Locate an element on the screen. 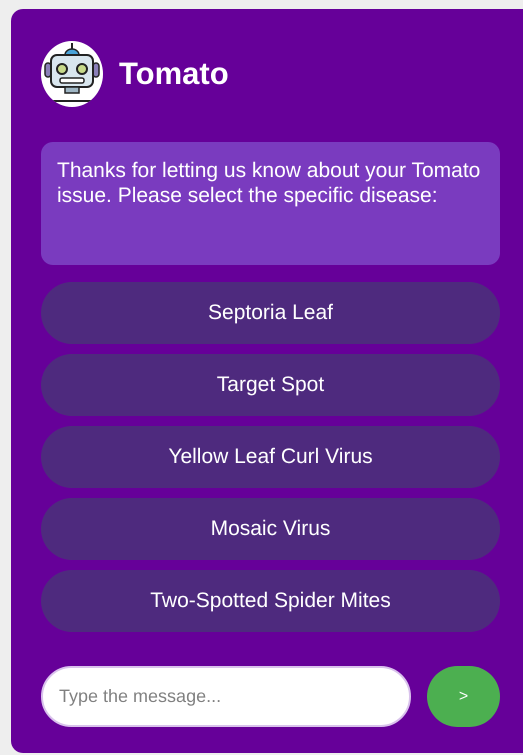  robot-avatar-icon is located at coordinates (72, 74).